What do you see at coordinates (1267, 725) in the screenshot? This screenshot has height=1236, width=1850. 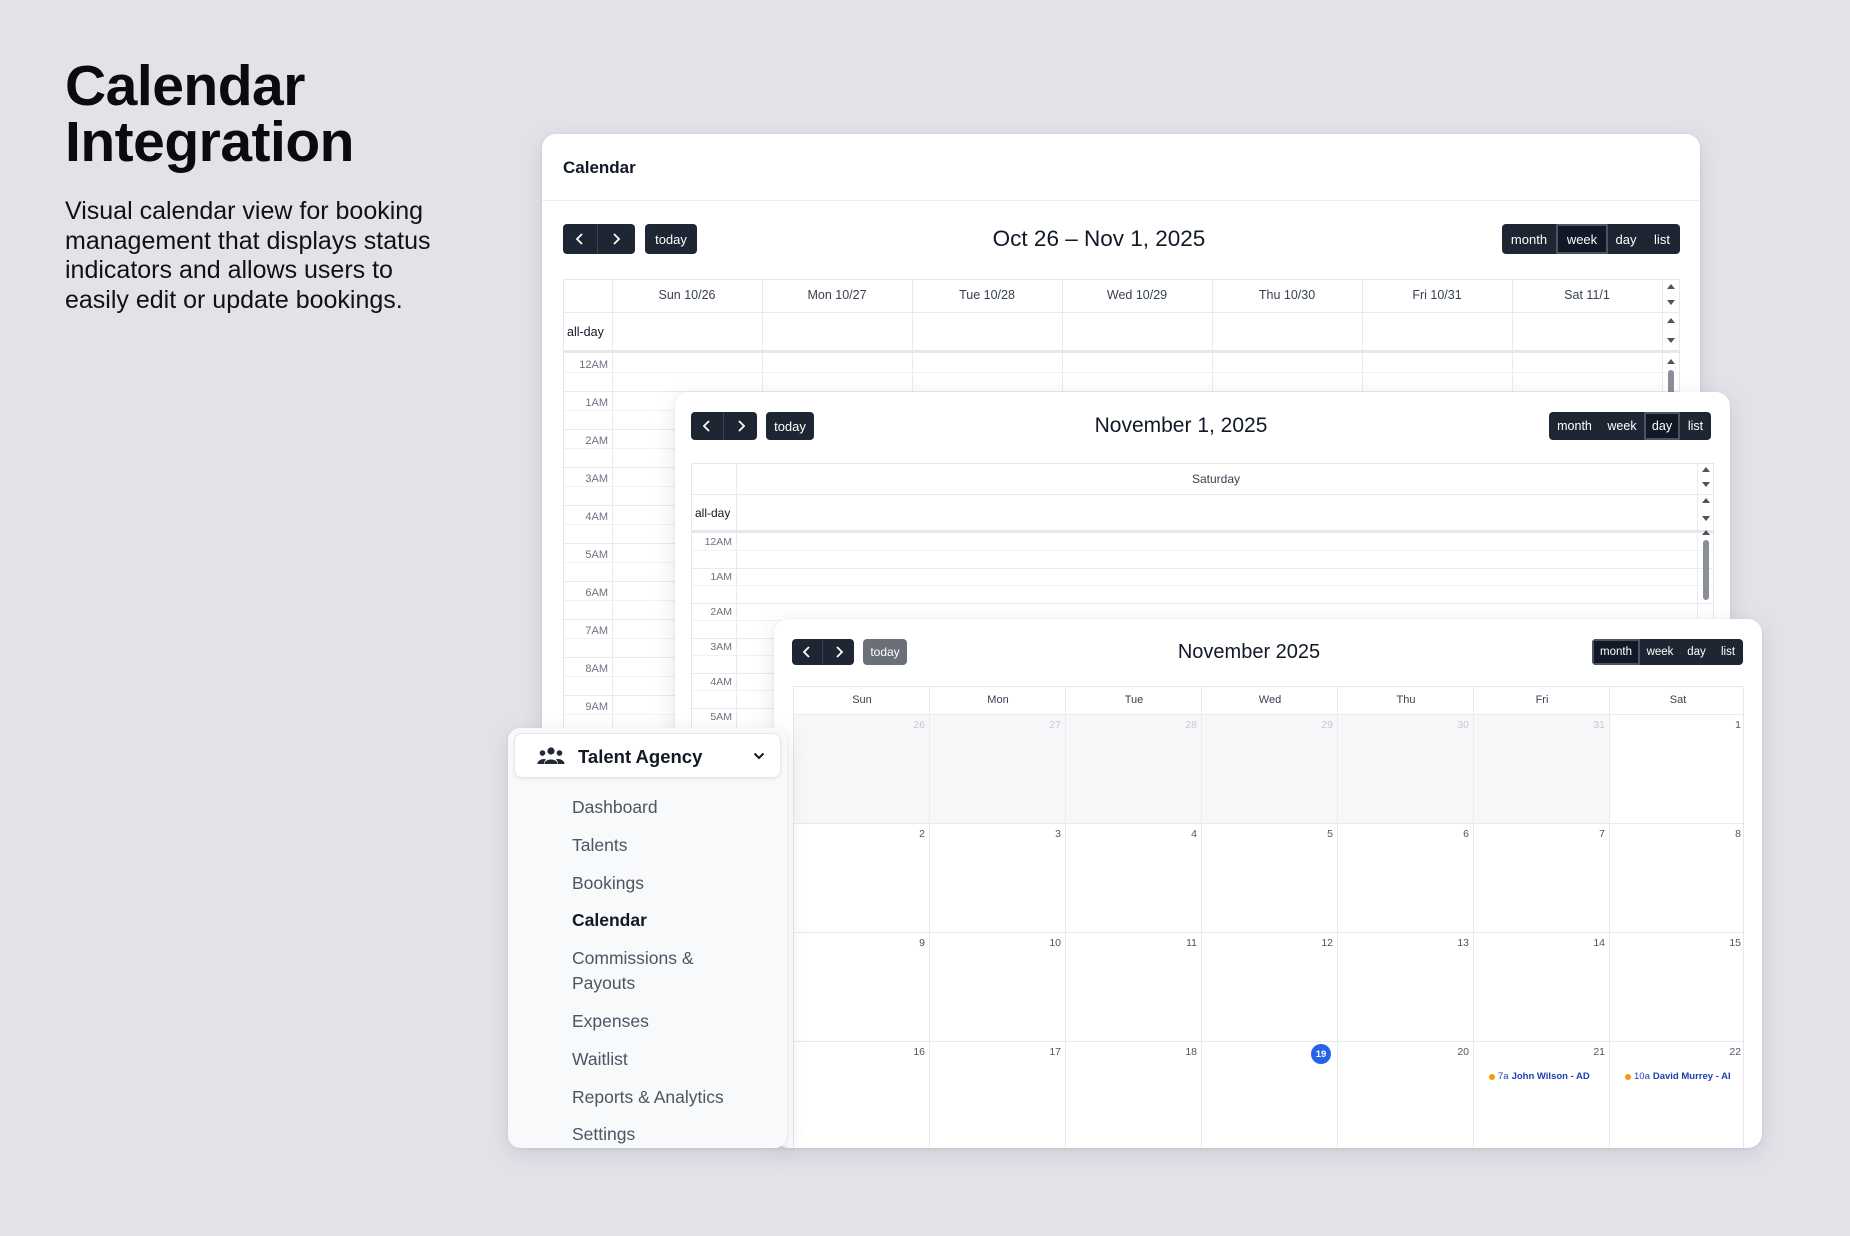 I see `day-number: 29` at bounding box center [1267, 725].